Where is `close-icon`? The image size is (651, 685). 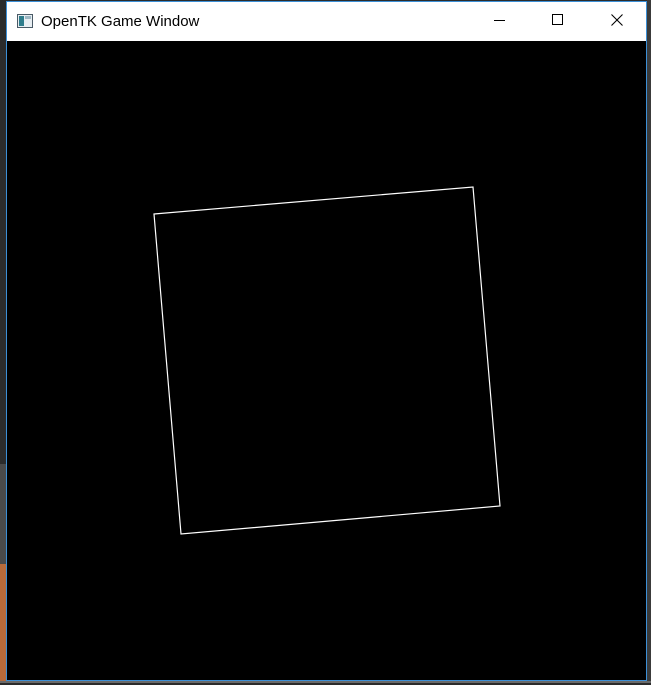
close-icon is located at coordinates (617, 22).